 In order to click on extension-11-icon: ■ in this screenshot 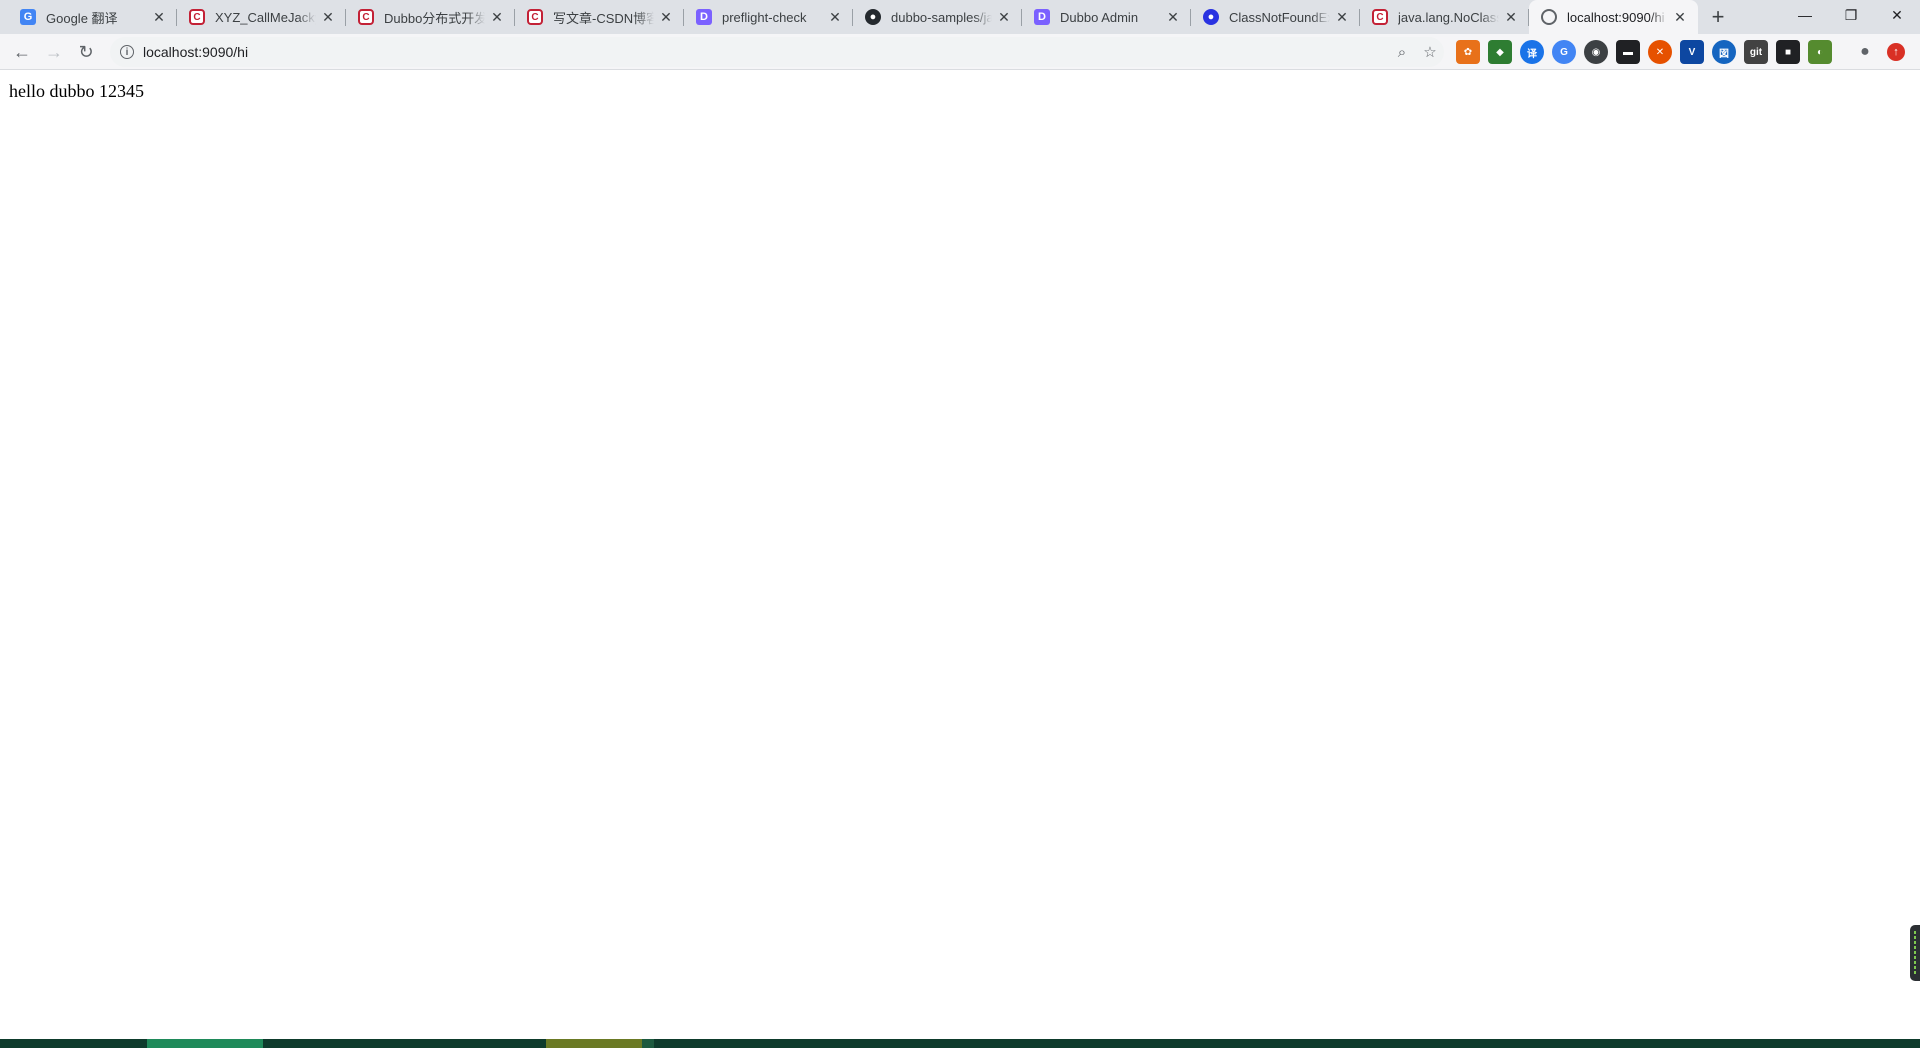, I will do `click(1788, 52)`.